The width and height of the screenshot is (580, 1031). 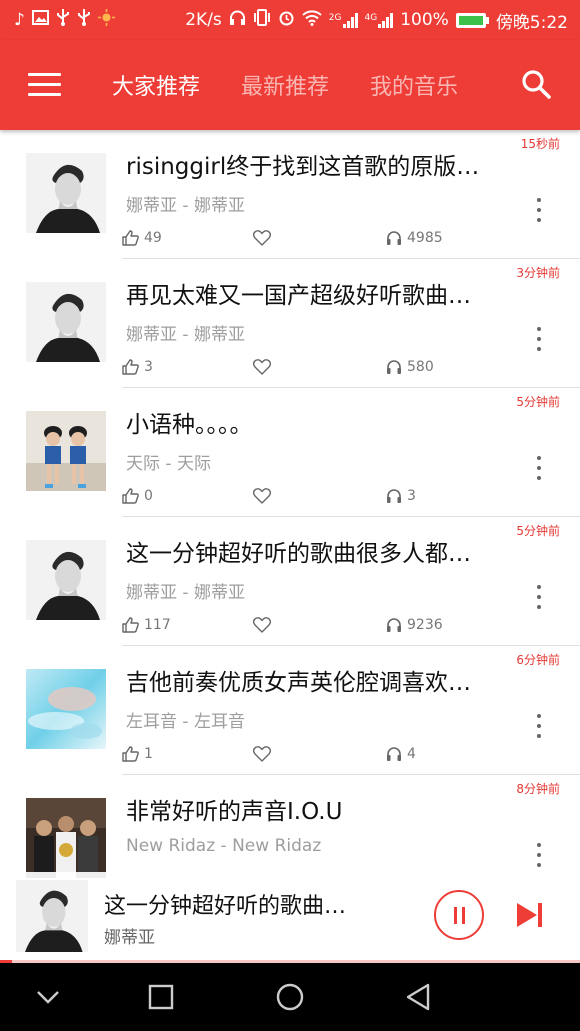 I want to click on song-title: 小语种。。。。, so click(x=189, y=425).